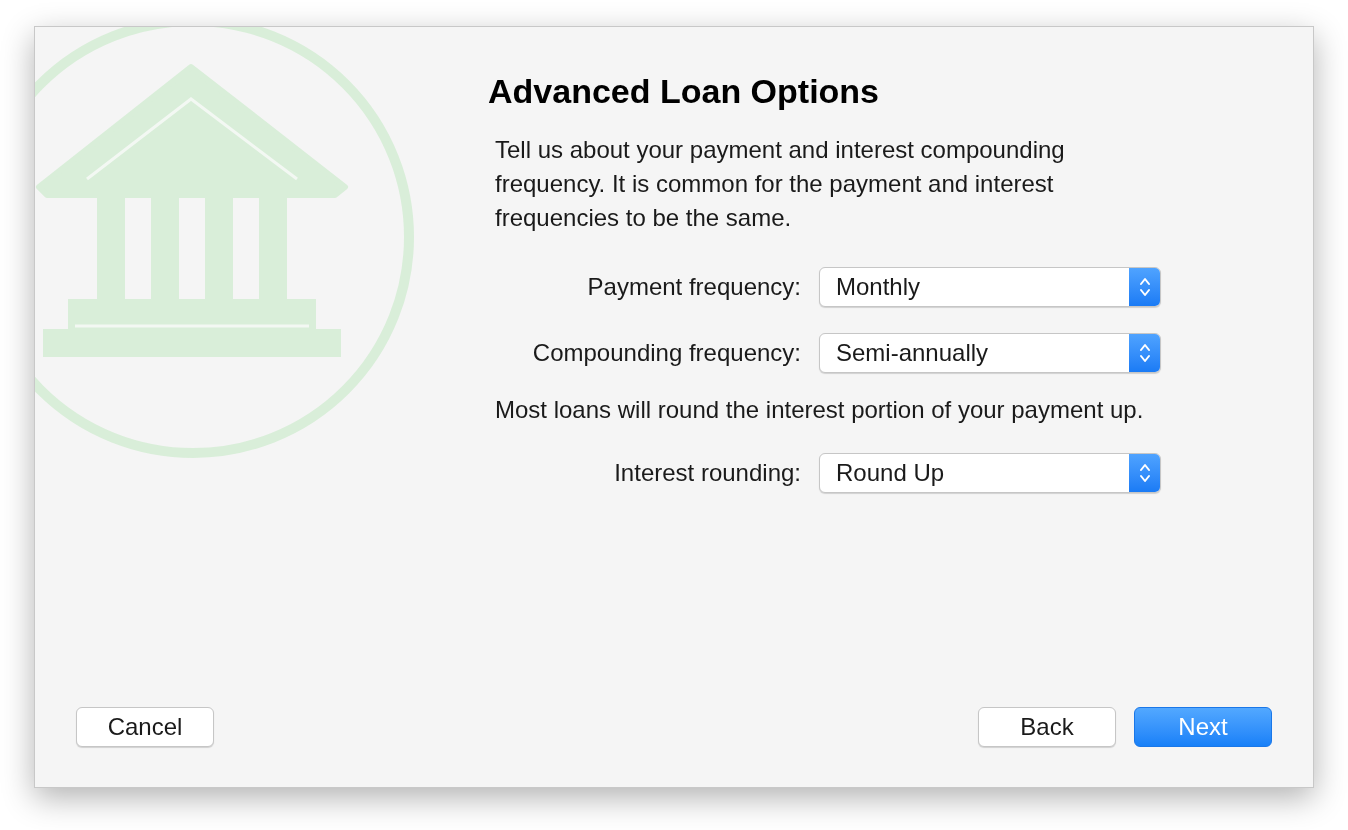  Describe the element at coordinates (145, 727) in the screenshot. I see `dialog-button: Cancel` at that location.